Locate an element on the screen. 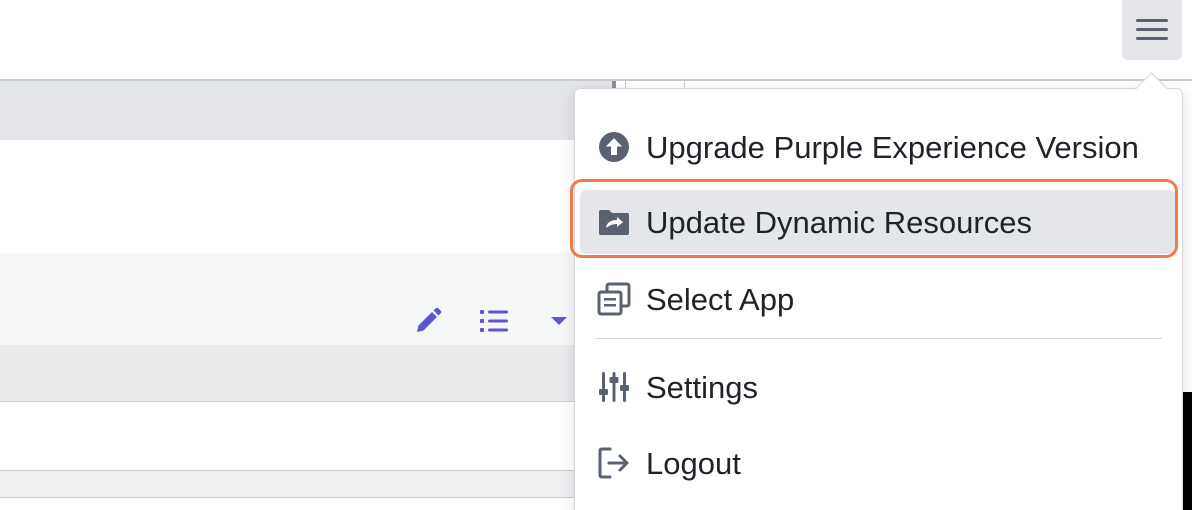 This screenshot has height=510, width=1192. hamburger-menu-button is located at coordinates (1152, 30).